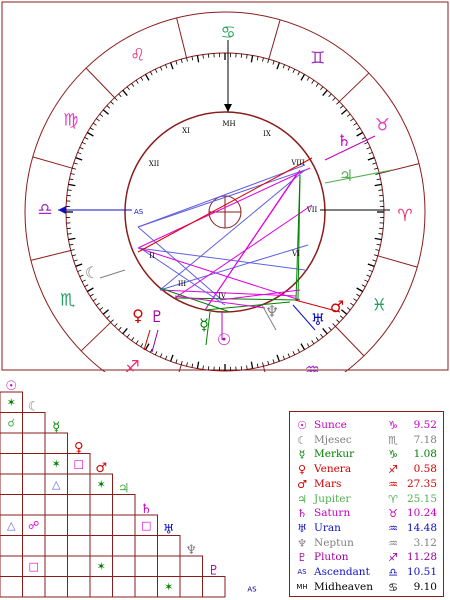  I want to click on house-label-ix: IX, so click(267, 134).